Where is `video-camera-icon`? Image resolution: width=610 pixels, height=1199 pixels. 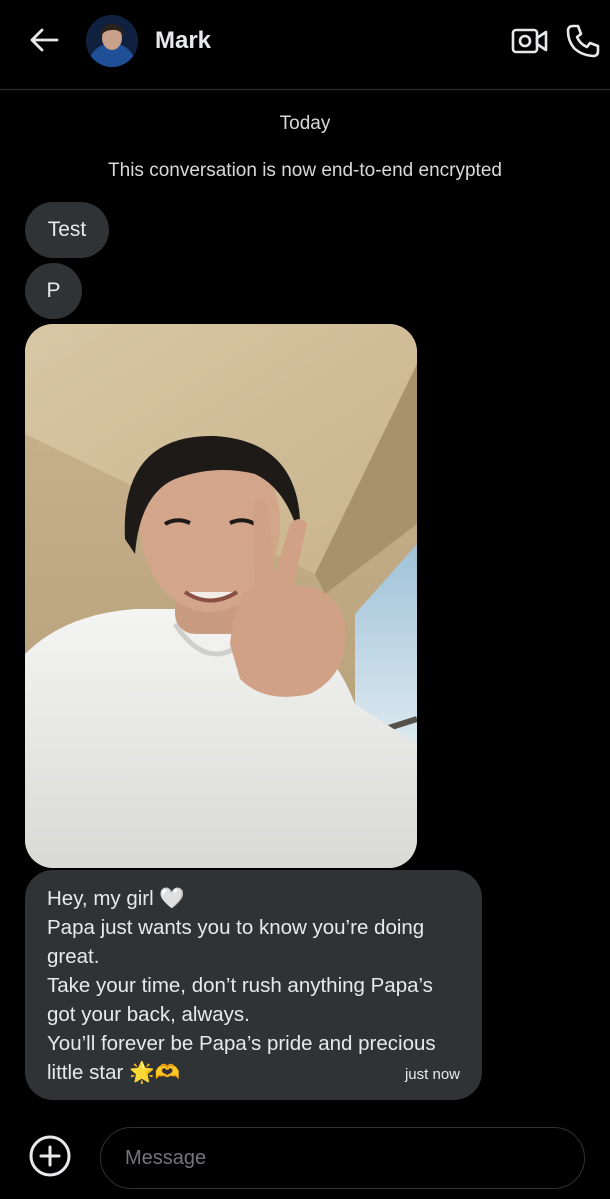
video-camera-icon is located at coordinates (530, 45).